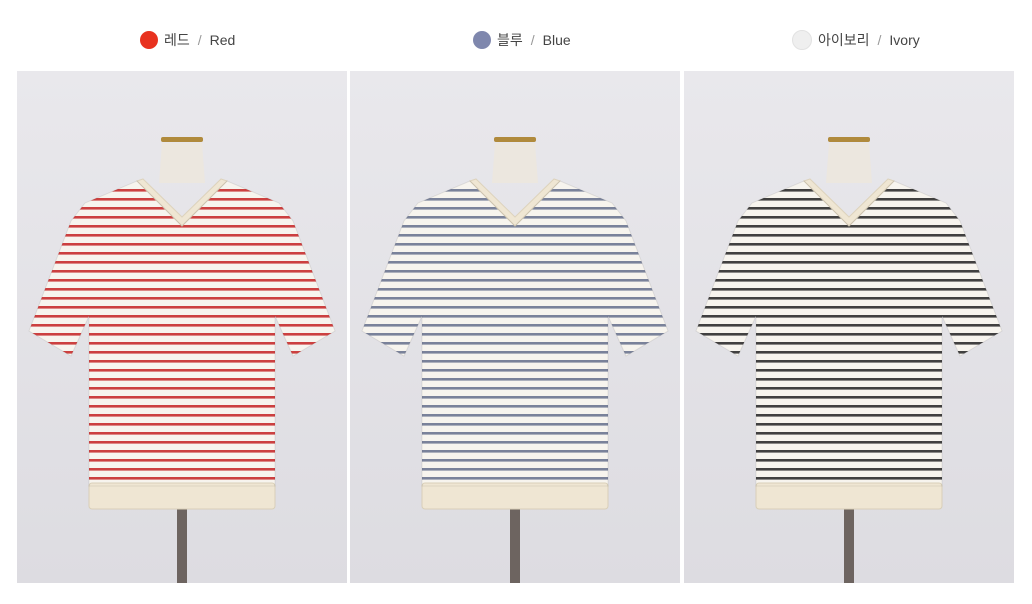 Image resolution: width=1032 pixels, height=604 pixels. I want to click on ivory-color-dot-icon, so click(802, 40).